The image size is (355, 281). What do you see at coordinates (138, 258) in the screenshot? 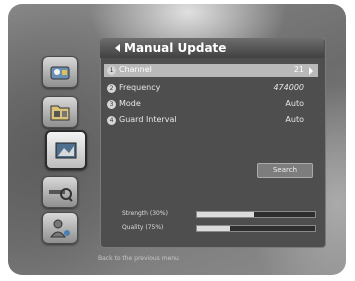
I see `status-hint: Back to the previous menu` at bounding box center [138, 258].